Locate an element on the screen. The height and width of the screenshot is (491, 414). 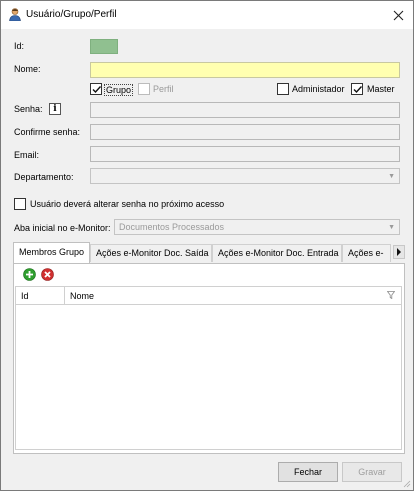
alterar-senha-checkbox is located at coordinates (20, 204).